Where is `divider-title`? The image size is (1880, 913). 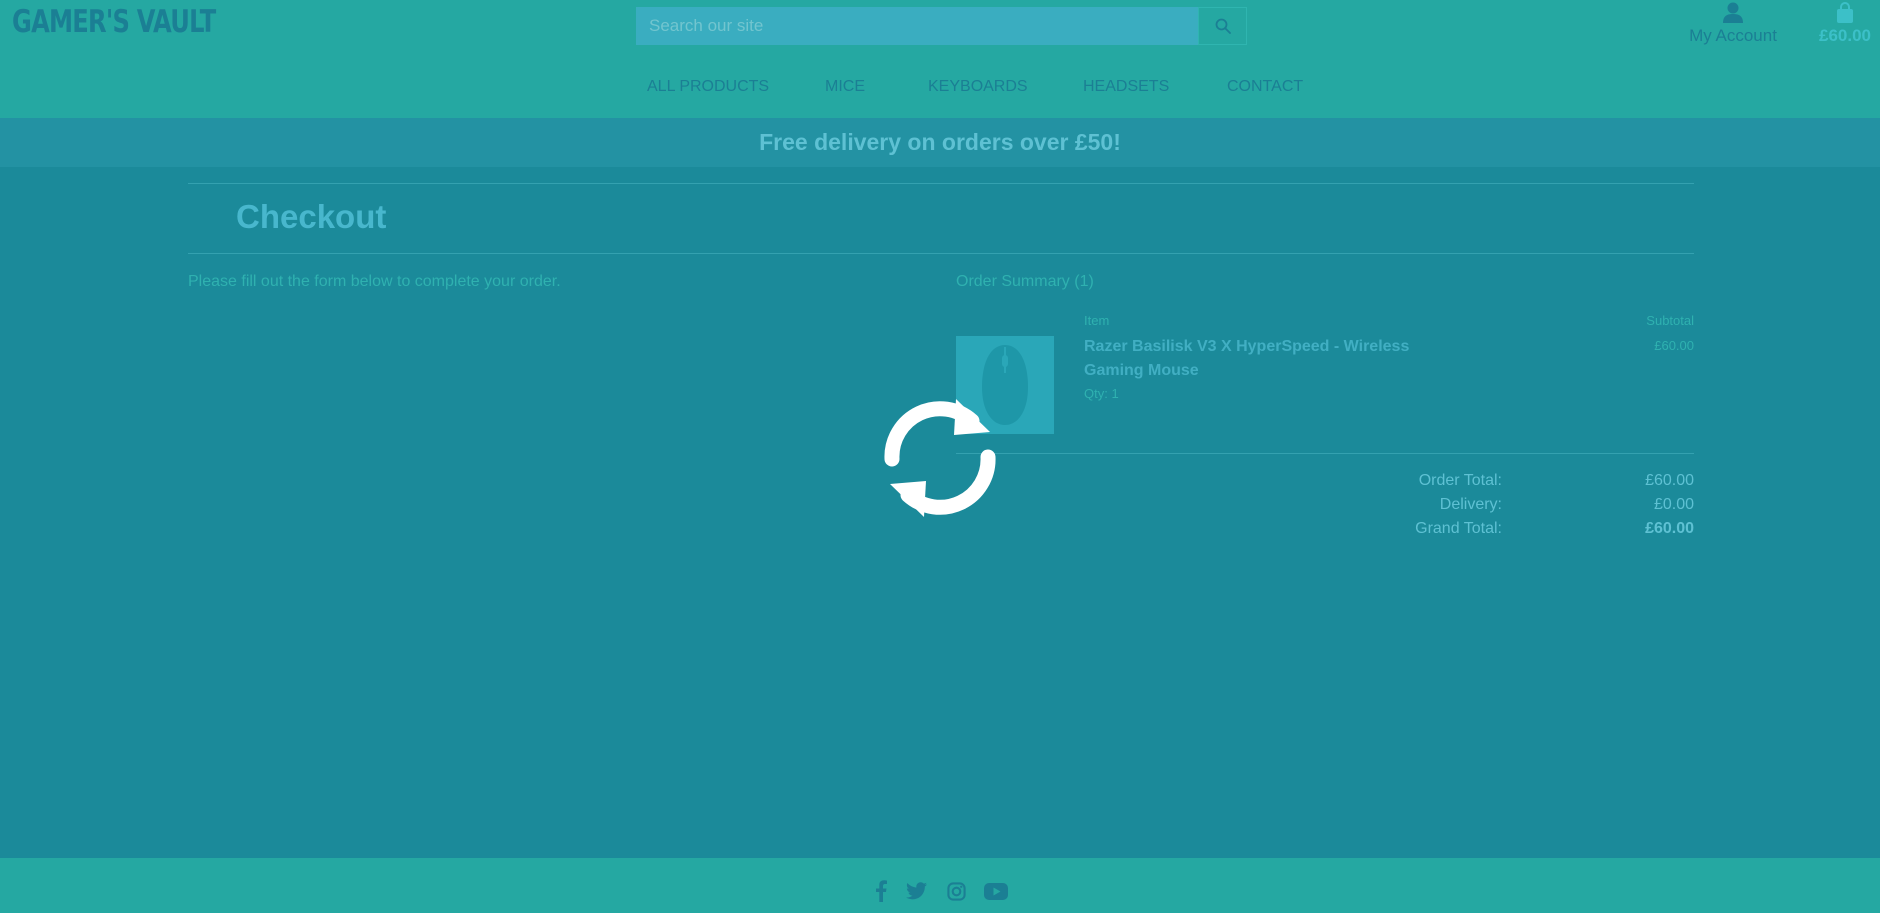
divider-title is located at coordinates (941, 253).